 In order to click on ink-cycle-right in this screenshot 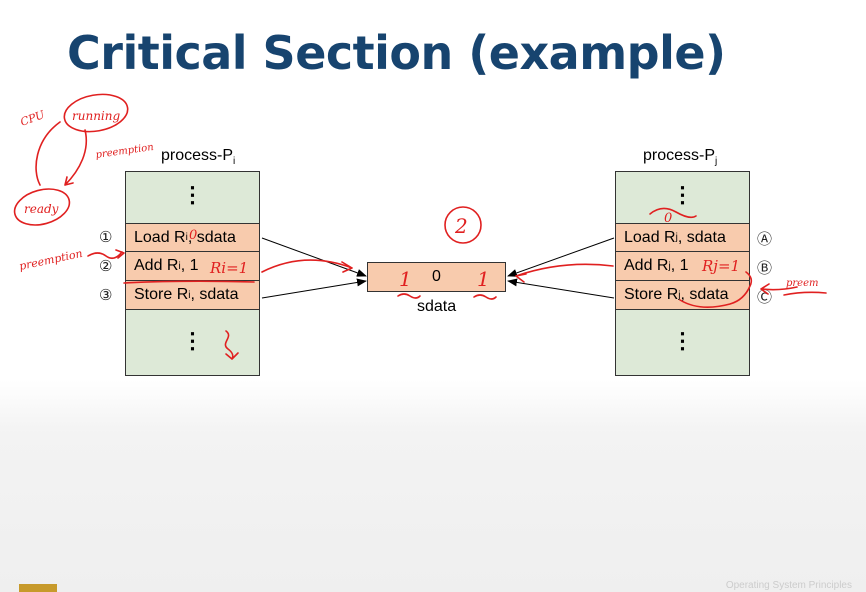, I will do `click(76, 157)`.